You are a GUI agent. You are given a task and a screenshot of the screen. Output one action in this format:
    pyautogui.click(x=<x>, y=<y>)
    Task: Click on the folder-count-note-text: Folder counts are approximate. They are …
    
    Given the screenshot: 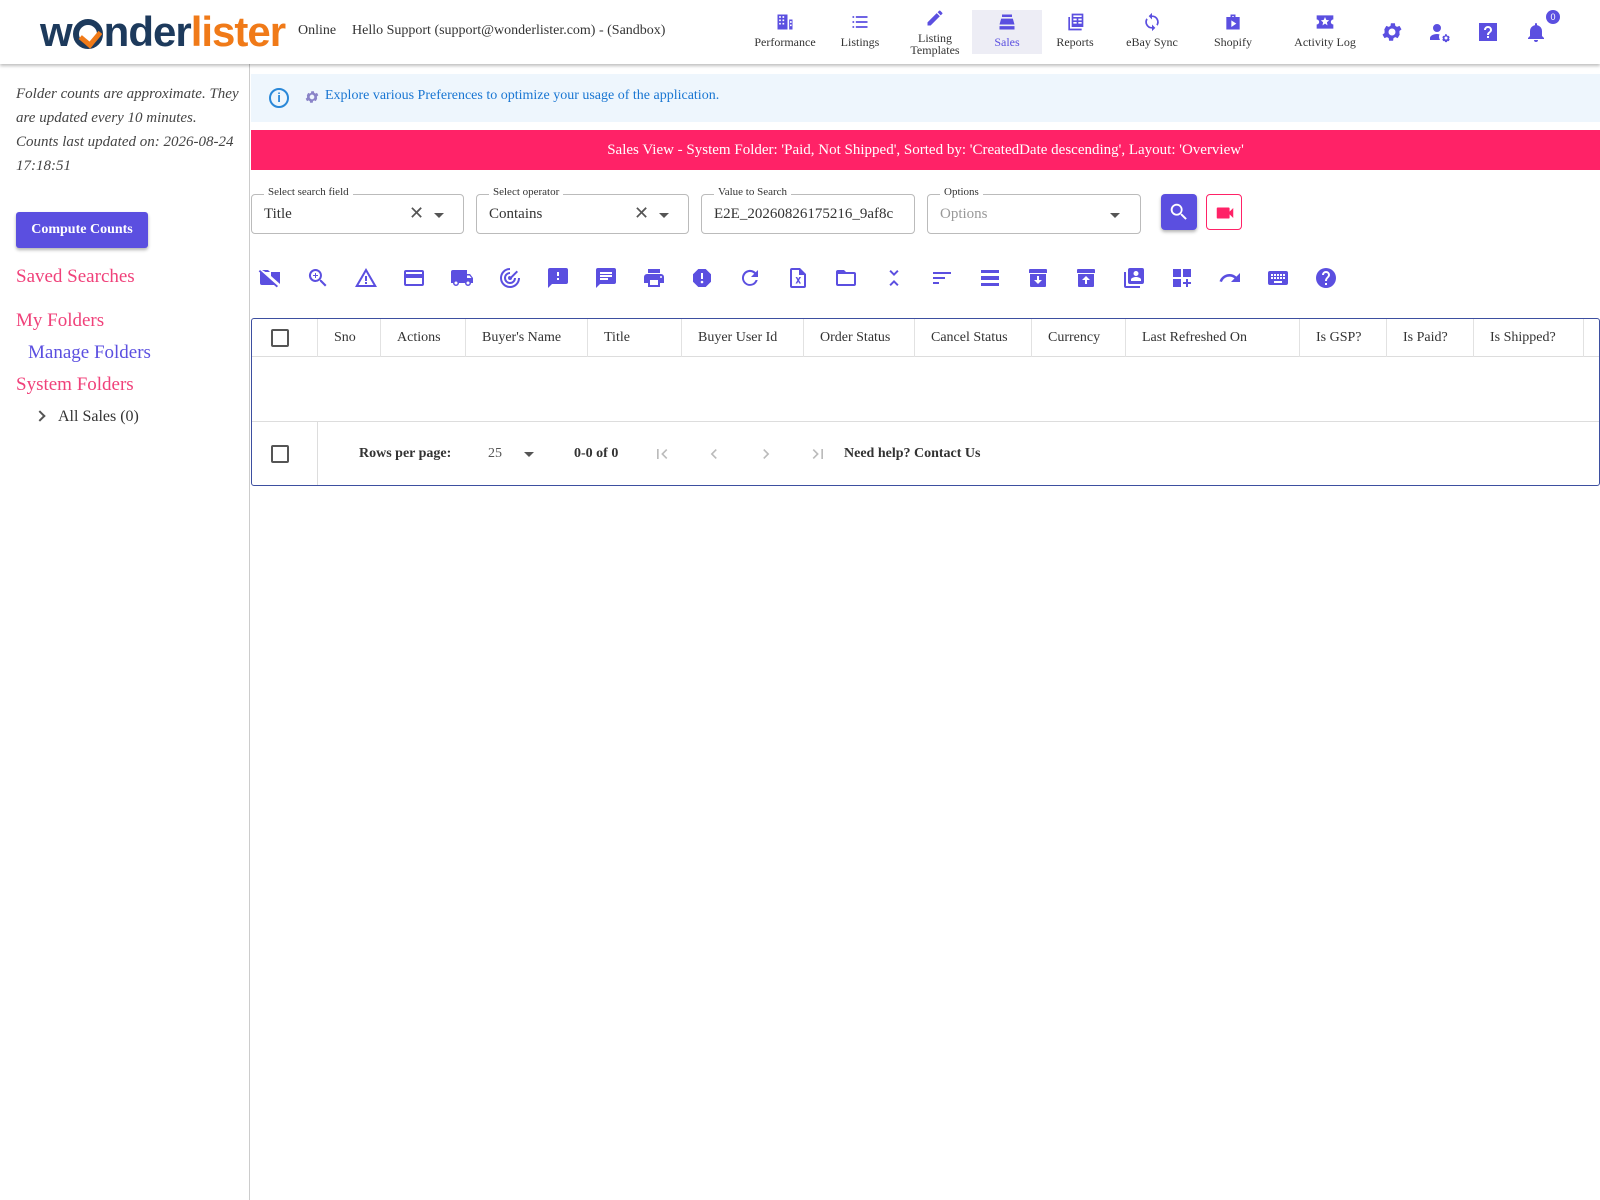 What is the action you would take?
    pyautogui.click(x=127, y=106)
    